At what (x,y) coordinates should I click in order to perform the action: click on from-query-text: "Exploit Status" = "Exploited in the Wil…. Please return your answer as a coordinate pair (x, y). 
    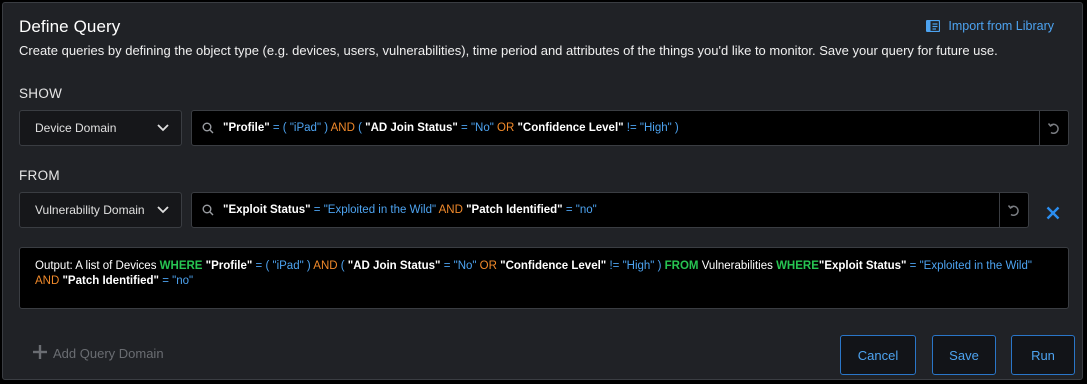
    Looking at the image, I should click on (611, 210).